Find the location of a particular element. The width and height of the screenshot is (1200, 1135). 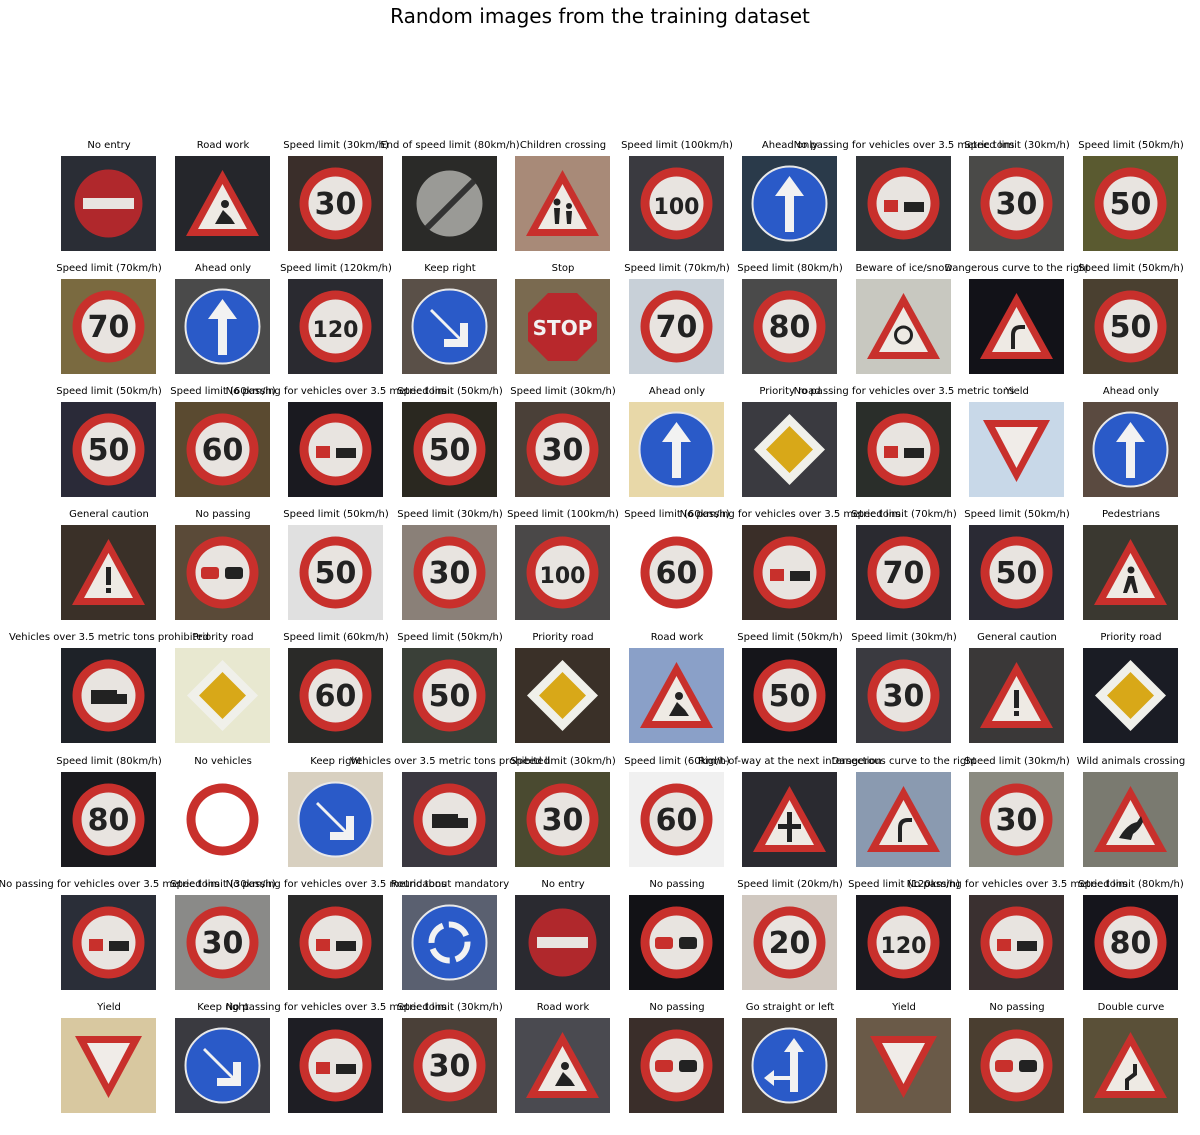

sample-label: Roundabout mandatory is located at coordinates (450, 884).